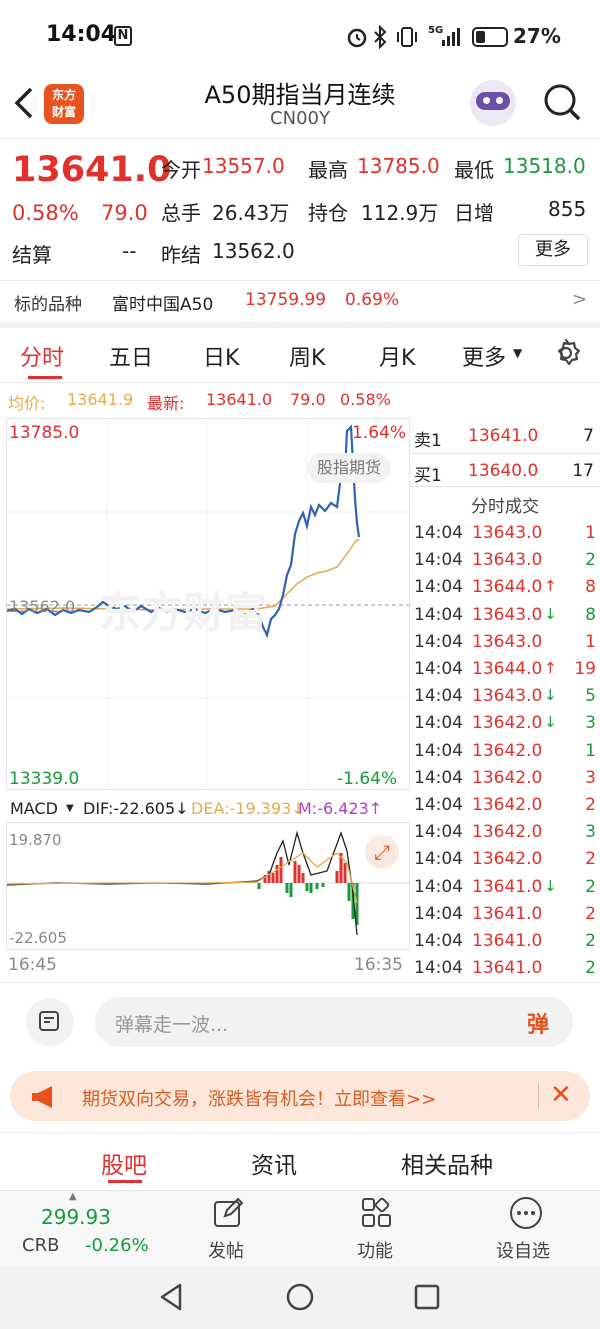 This screenshot has height=1329, width=600. What do you see at coordinates (129, 251) in the screenshot?
I see `settle-value: --` at bounding box center [129, 251].